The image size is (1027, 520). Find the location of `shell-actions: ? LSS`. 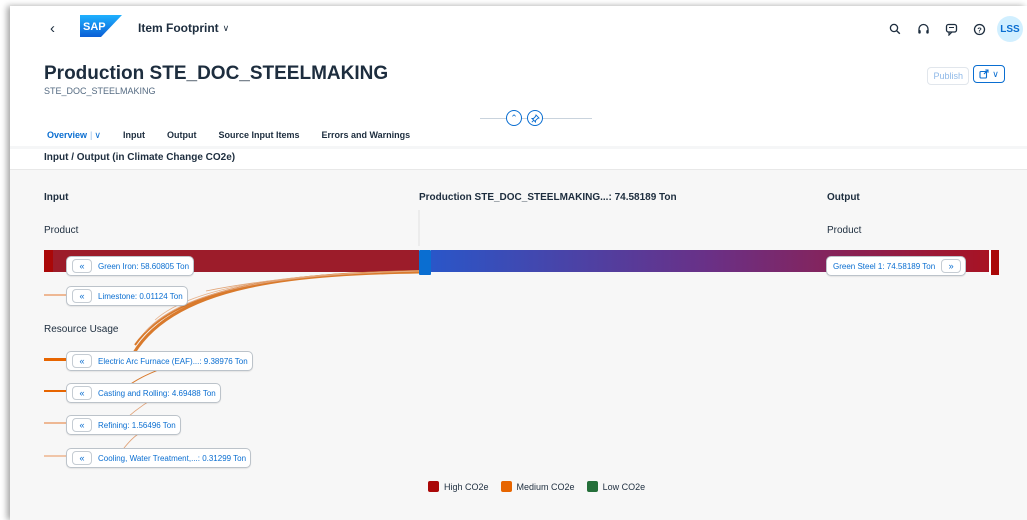

shell-actions: ? LSS is located at coordinates (954, 29).